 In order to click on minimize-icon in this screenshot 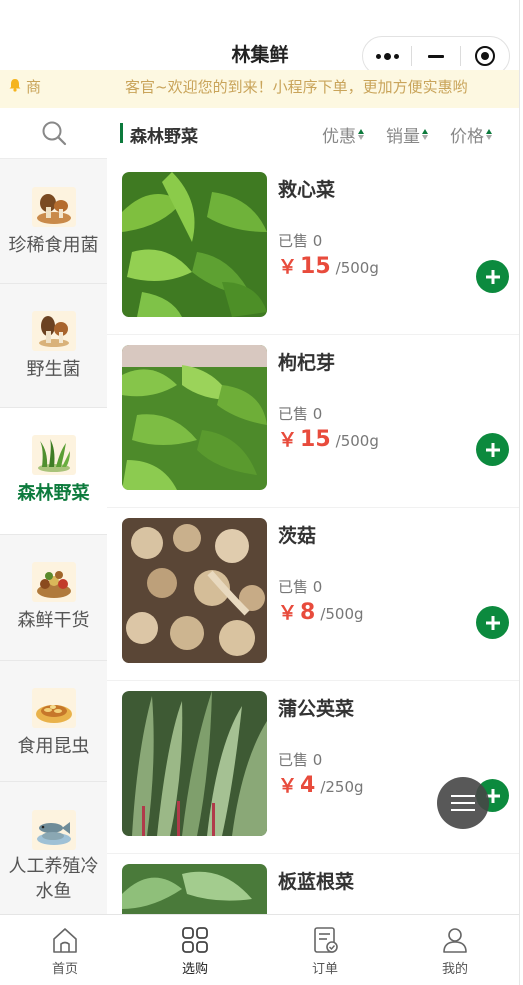, I will do `click(436, 56)`.